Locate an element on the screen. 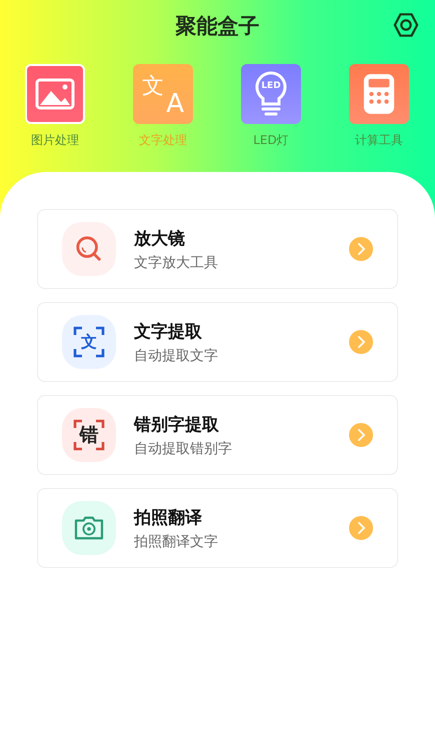 The height and width of the screenshot is (742, 435). feature-subtitle: 拍照翻译文字 is located at coordinates (176, 541).